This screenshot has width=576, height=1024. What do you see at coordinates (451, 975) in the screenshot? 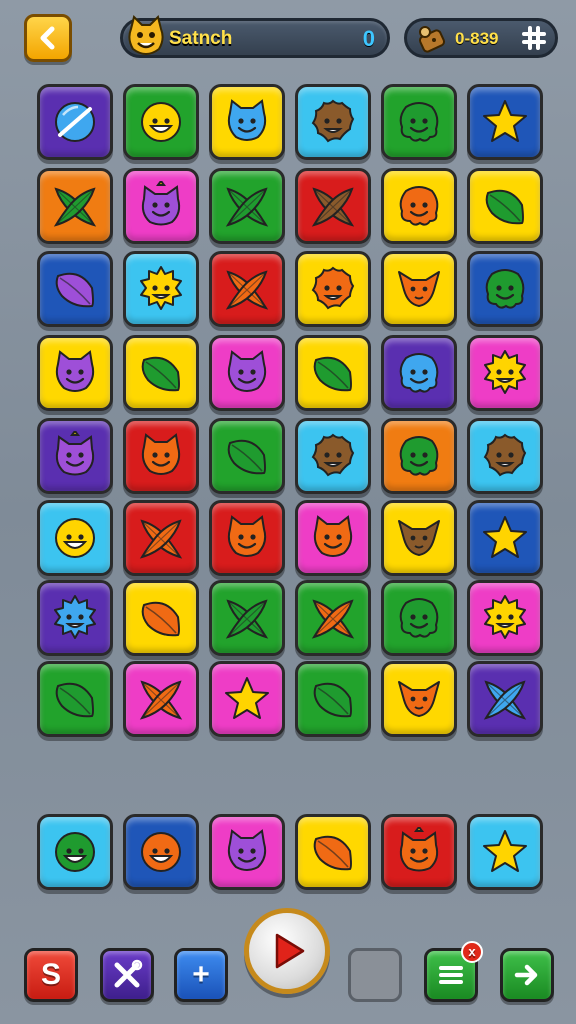
I see `list-icon` at bounding box center [451, 975].